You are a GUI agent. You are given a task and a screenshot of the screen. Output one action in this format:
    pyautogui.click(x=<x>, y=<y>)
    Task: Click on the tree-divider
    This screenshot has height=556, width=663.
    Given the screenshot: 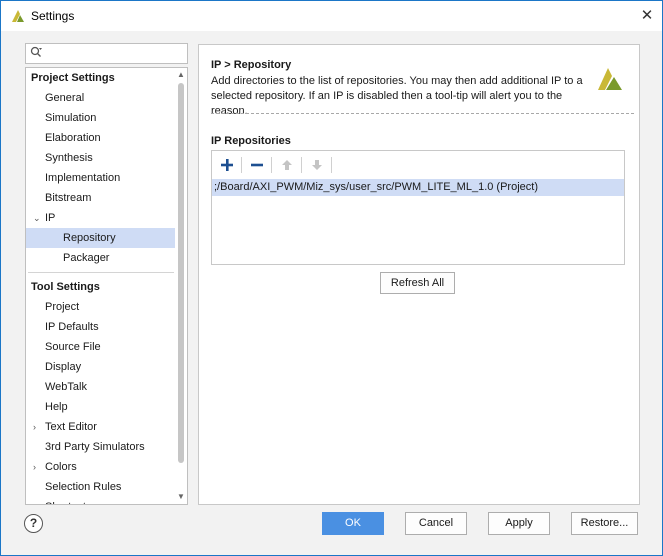 What is the action you would take?
    pyautogui.click(x=101, y=272)
    